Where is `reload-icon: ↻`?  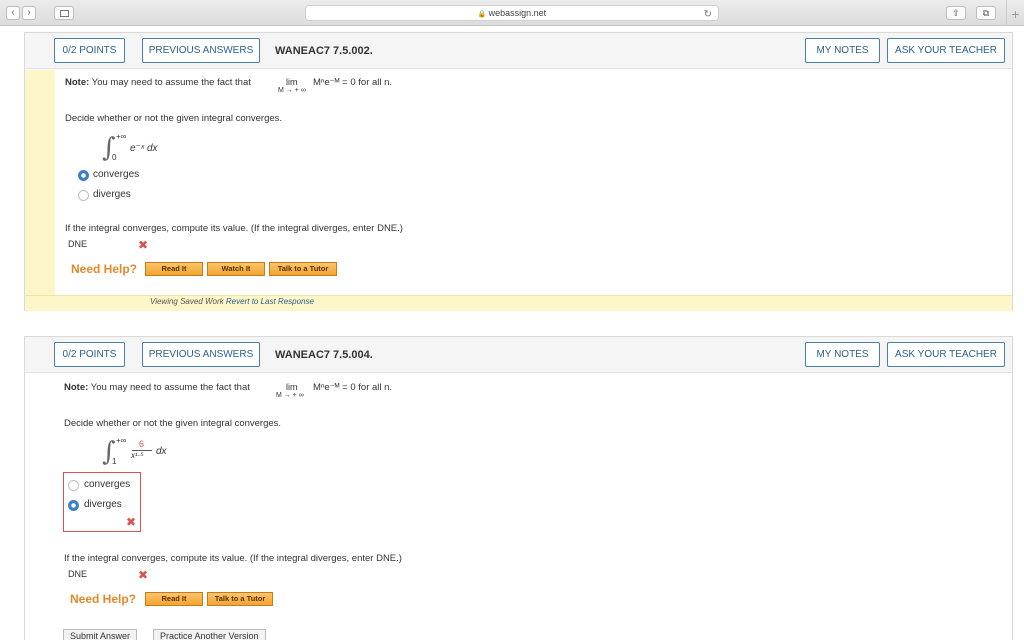
reload-icon: ↻ is located at coordinates (708, 14).